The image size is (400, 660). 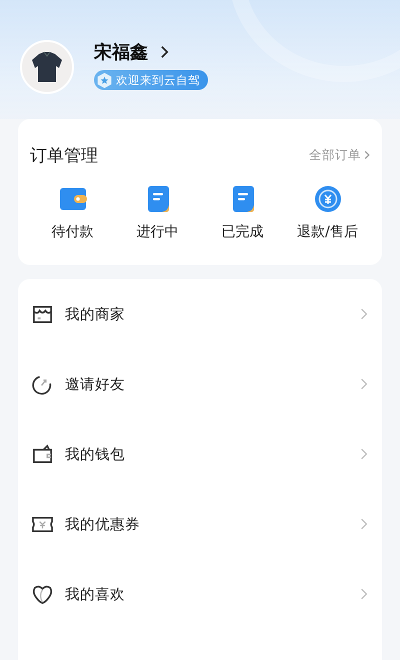 I want to click on store-icon, so click(x=42, y=314).